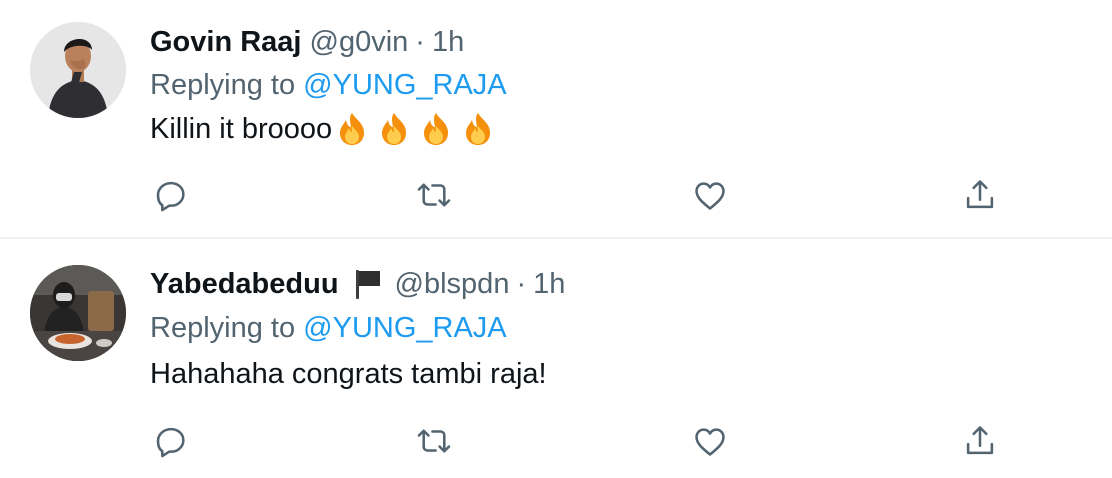 Image resolution: width=1112 pixels, height=478 pixels. Describe the element at coordinates (367, 284) in the screenshot. I see `black-flag-icon` at that location.